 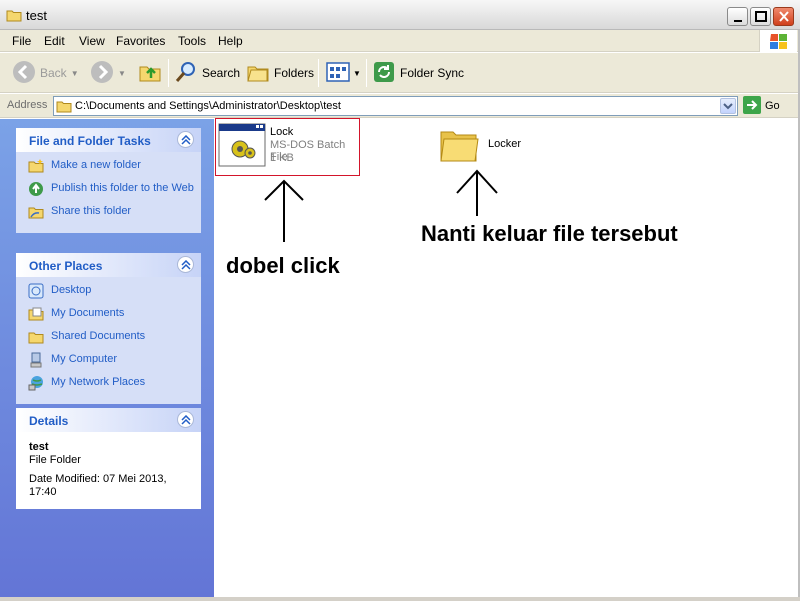 What do you see at coordinates (108, 293) in the screenshot?
I see `place-desktop: Desktop` at bounding box center [108, 293].